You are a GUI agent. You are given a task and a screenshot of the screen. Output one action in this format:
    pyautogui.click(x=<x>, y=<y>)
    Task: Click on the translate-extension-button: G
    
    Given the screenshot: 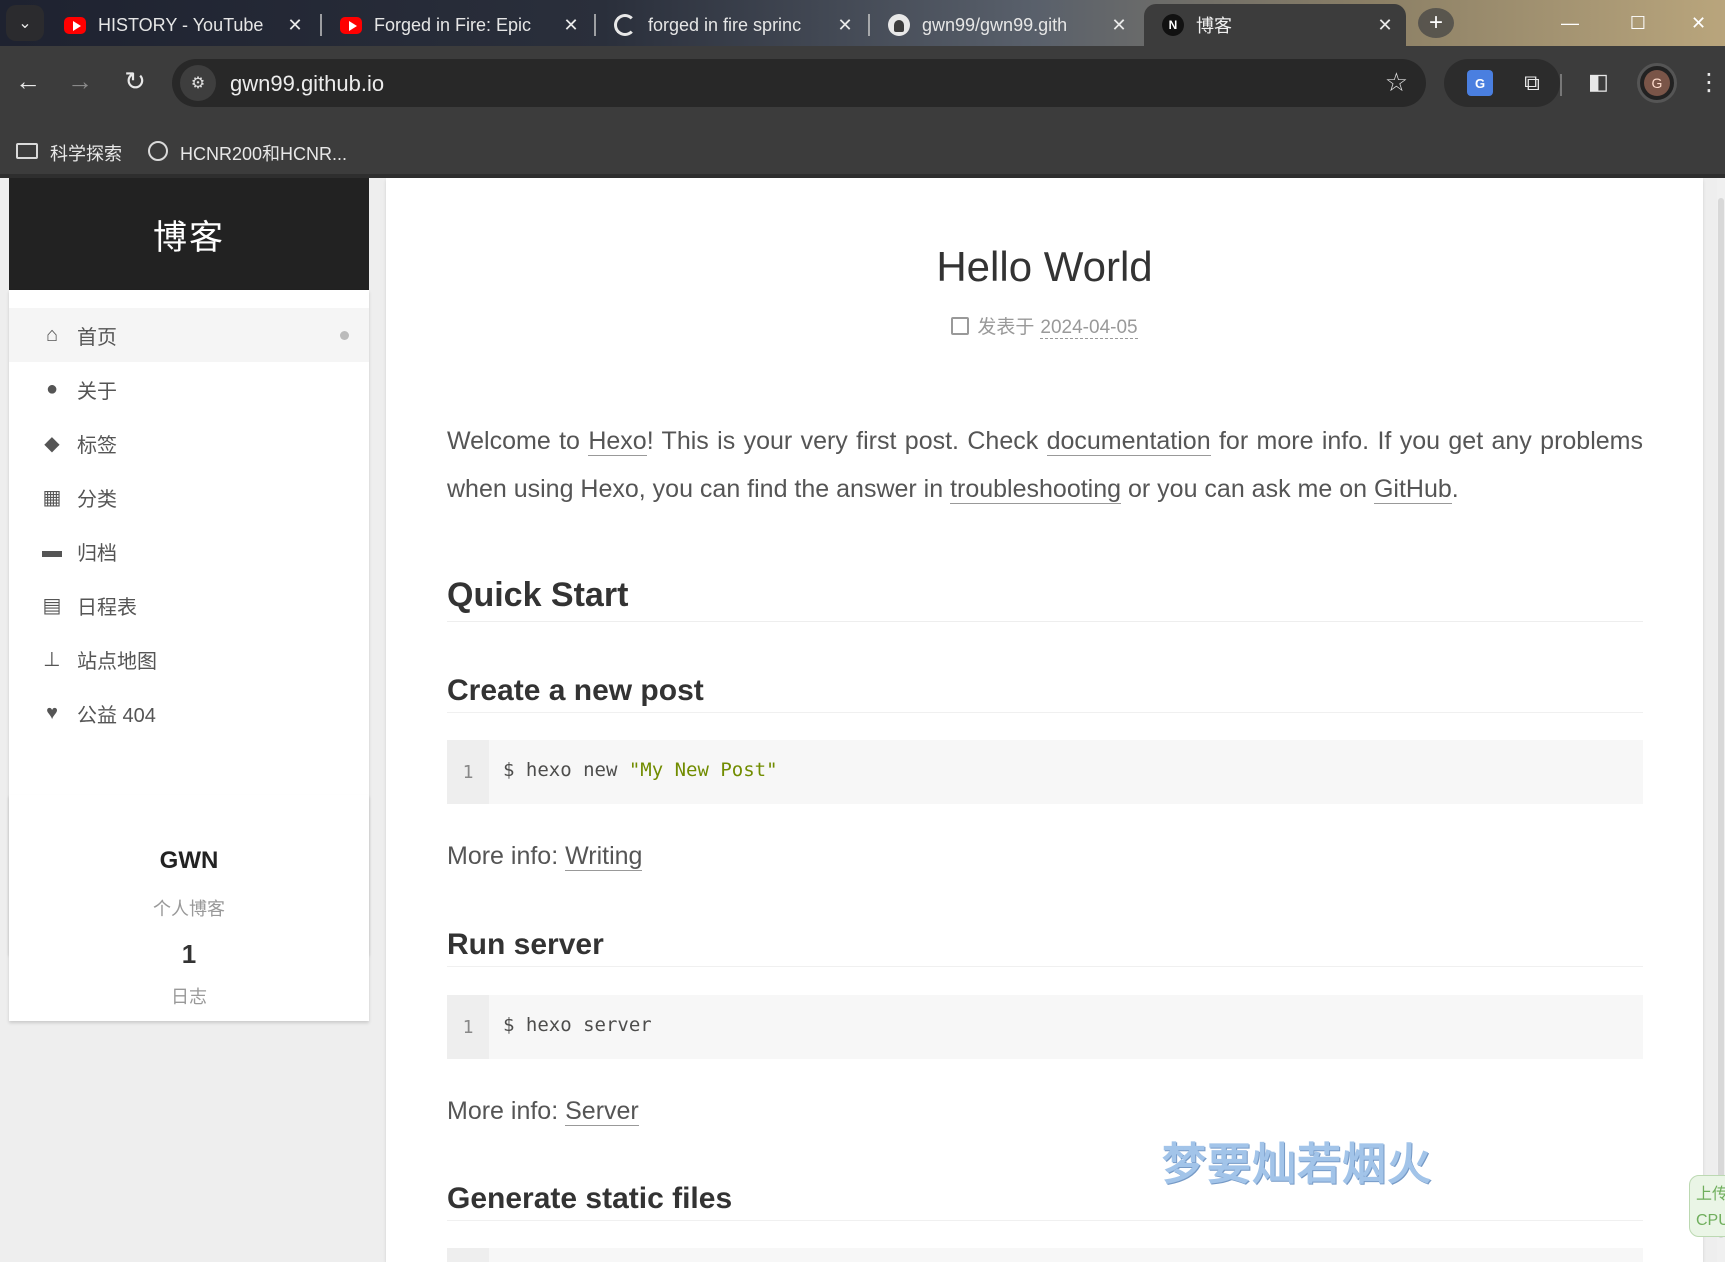 What is the action you would take?
    pyautogui.click(x=1480, y=83)
    